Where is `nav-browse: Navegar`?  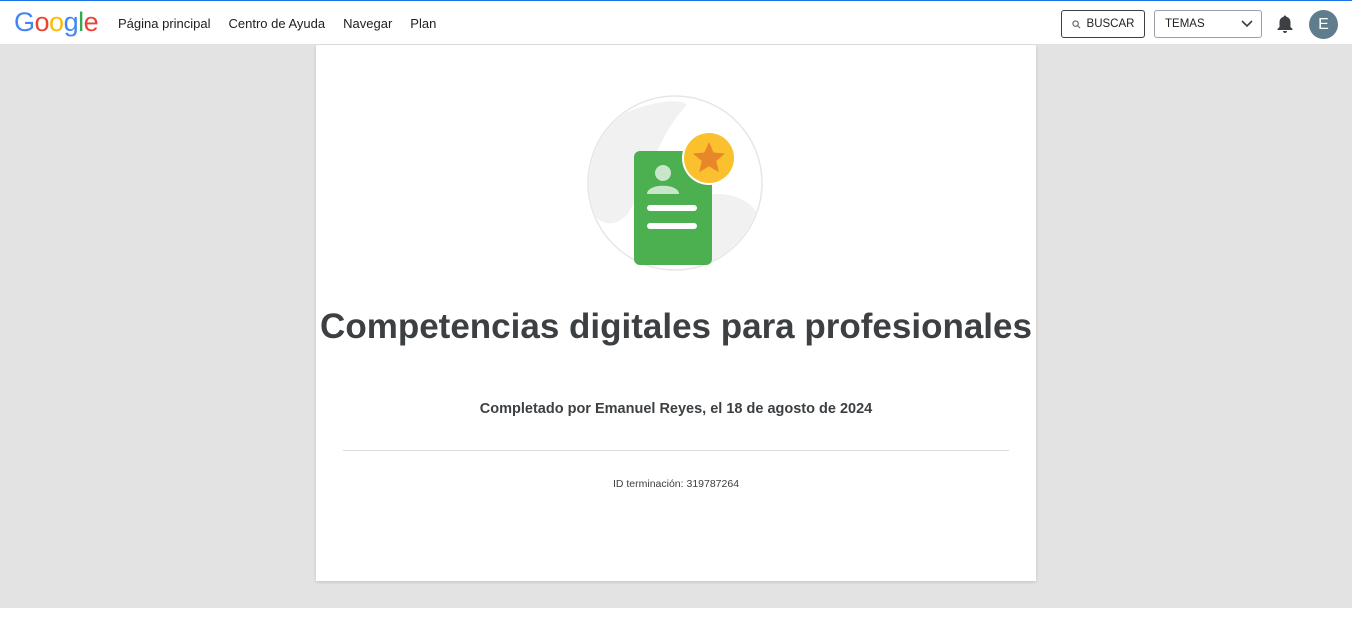 nav-browse: Navegar is located at coordinates (367, 23).